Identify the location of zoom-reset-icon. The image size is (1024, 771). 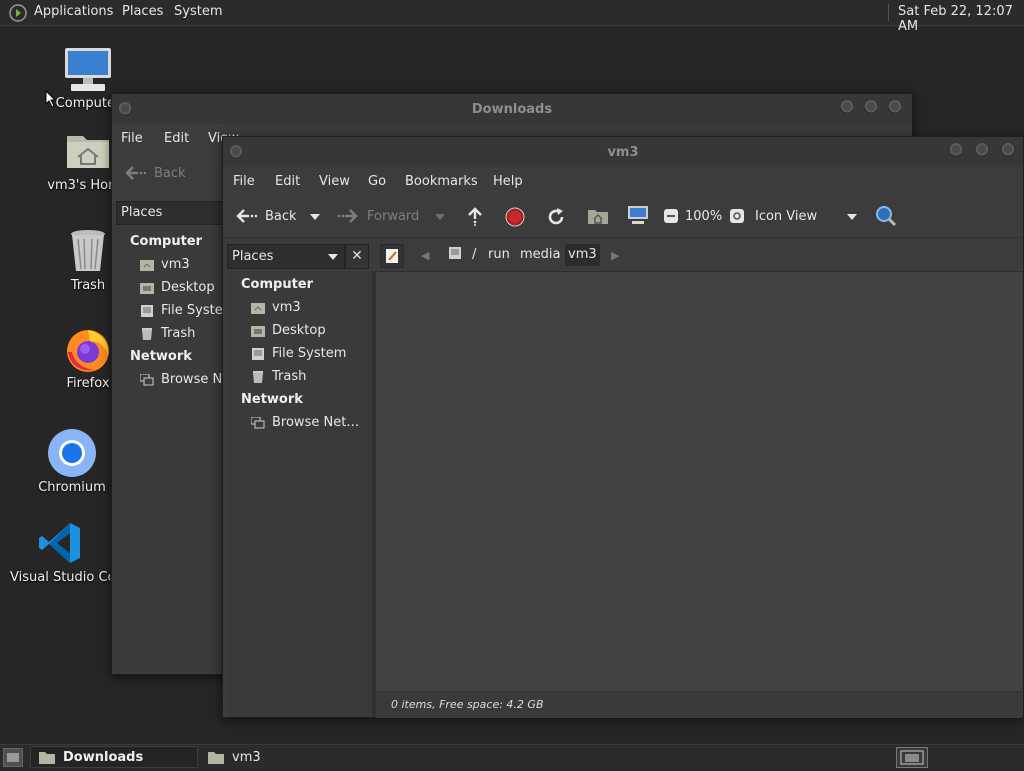
(737, 216).